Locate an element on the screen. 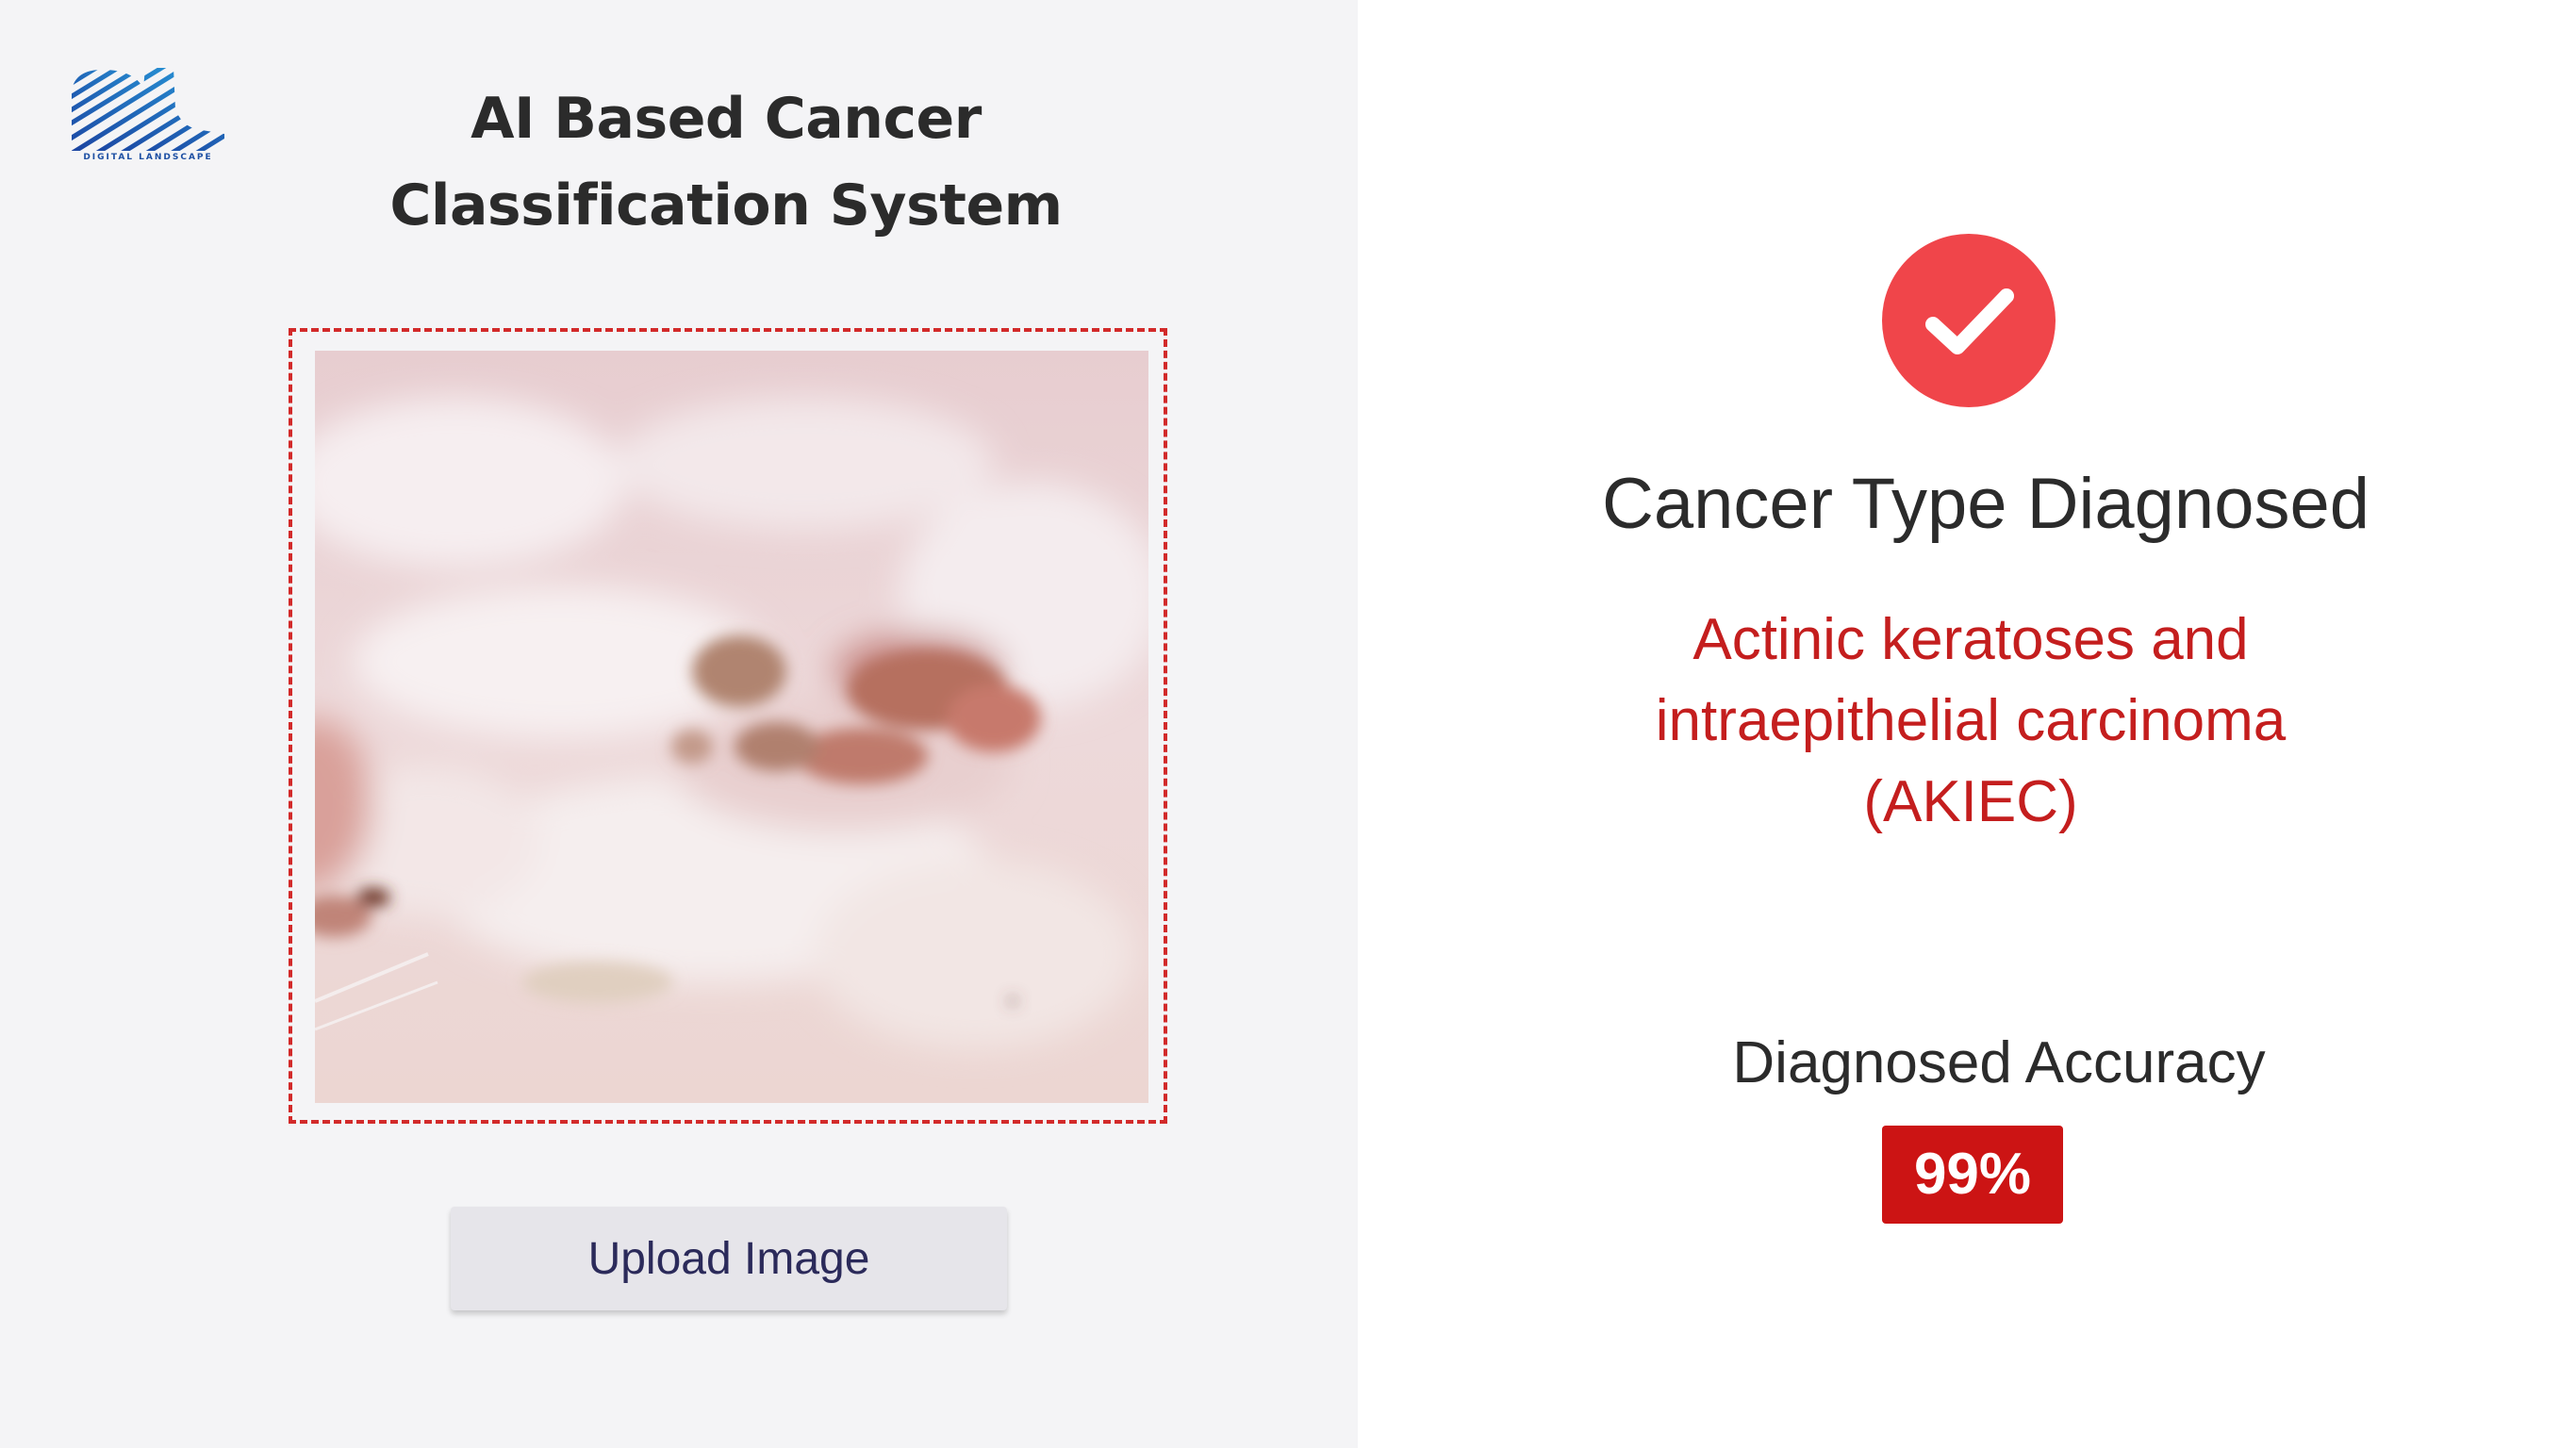 This screenshot has height=1448, width=2576. logo-text: DIGITAL LANDSCAPE is located at coordinates (148, 157).